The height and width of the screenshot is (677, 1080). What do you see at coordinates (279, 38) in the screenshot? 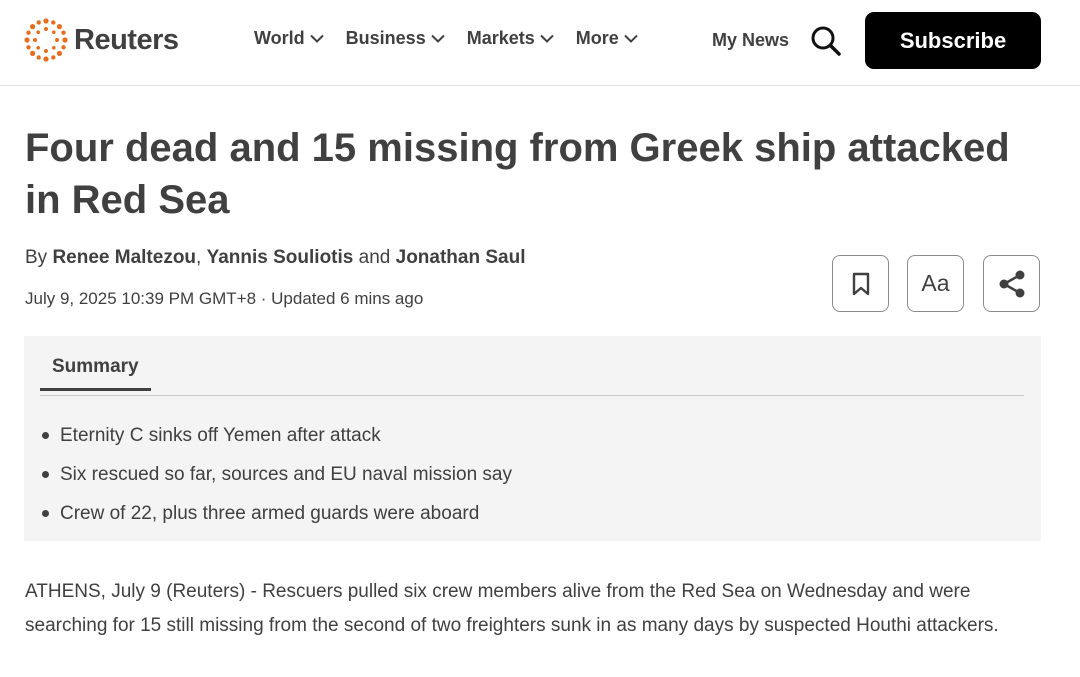
I see `nav-item-label: World` at bounding box center [279, 38].